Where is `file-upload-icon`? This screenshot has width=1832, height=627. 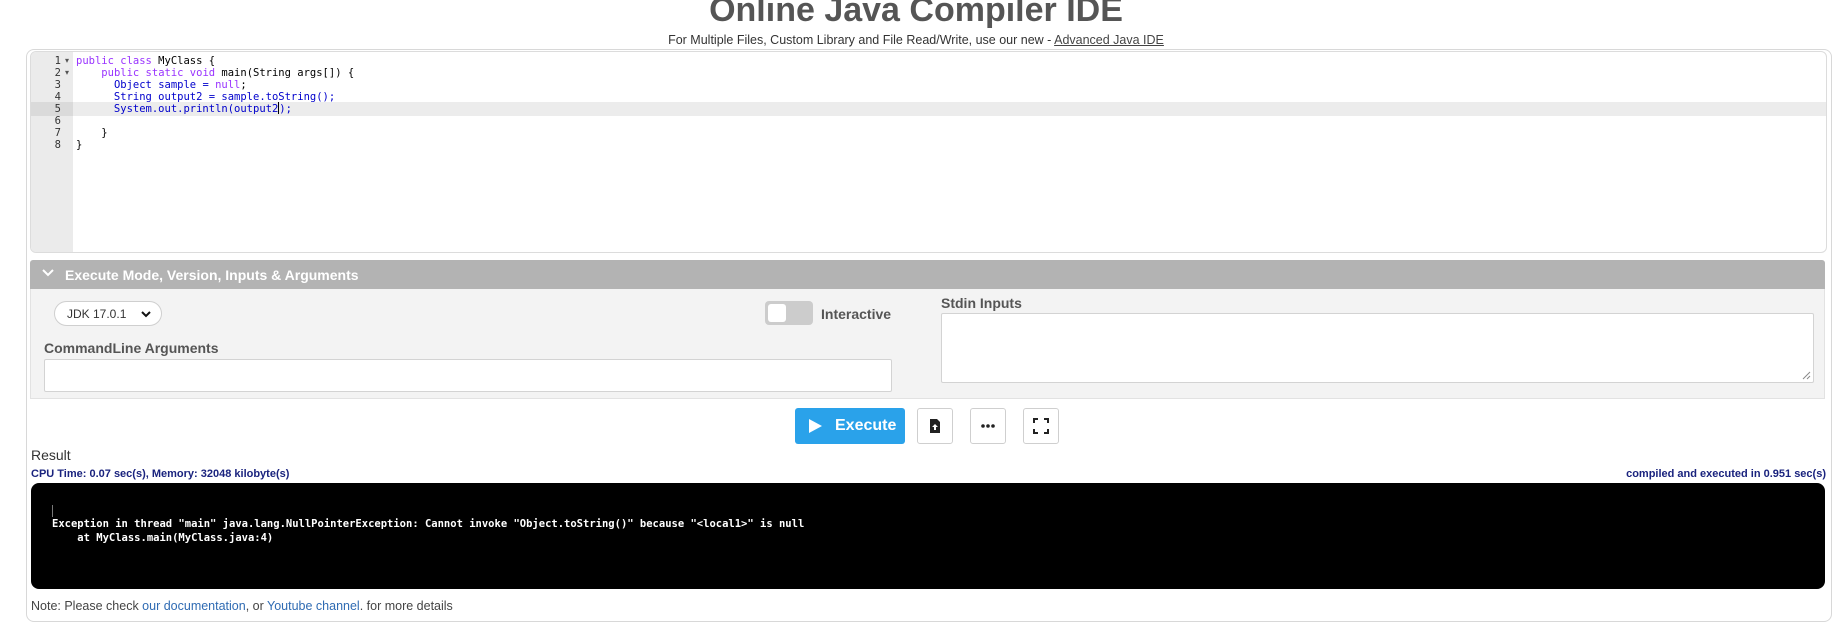 file-upload-icon is located at coordinates (935, 426).